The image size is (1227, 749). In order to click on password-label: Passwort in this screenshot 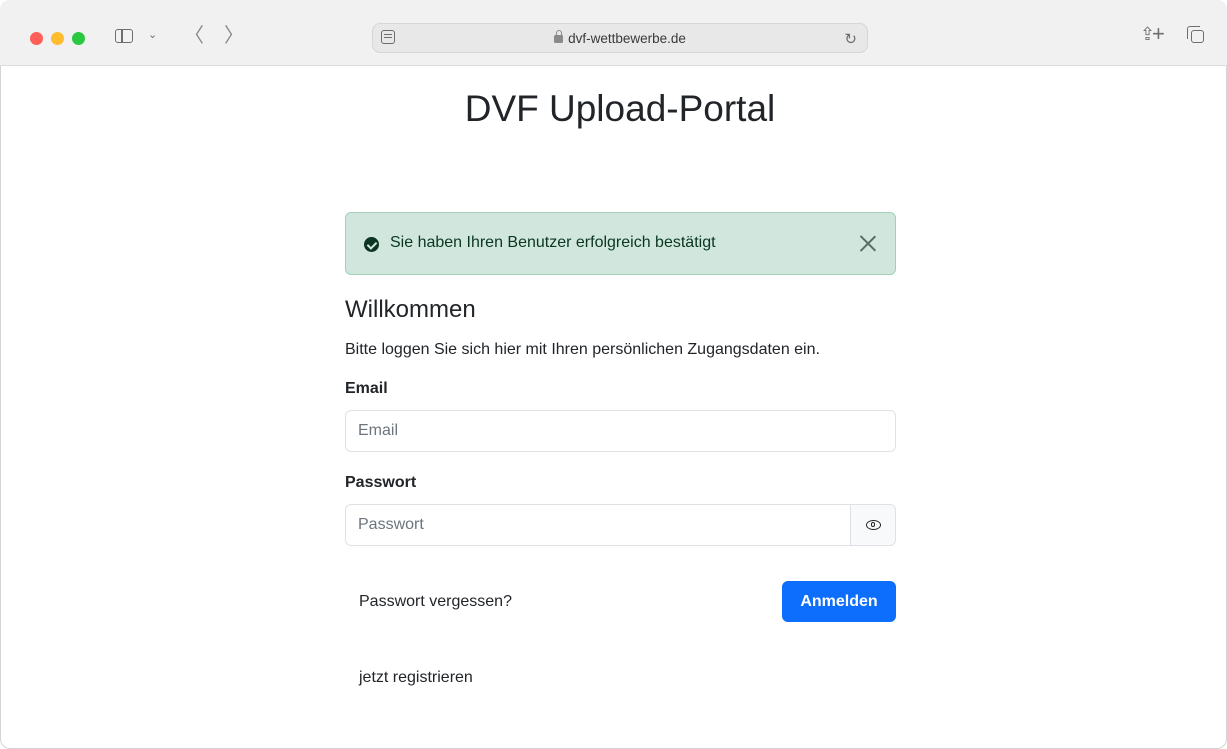, I will do `click(381, 482)`.